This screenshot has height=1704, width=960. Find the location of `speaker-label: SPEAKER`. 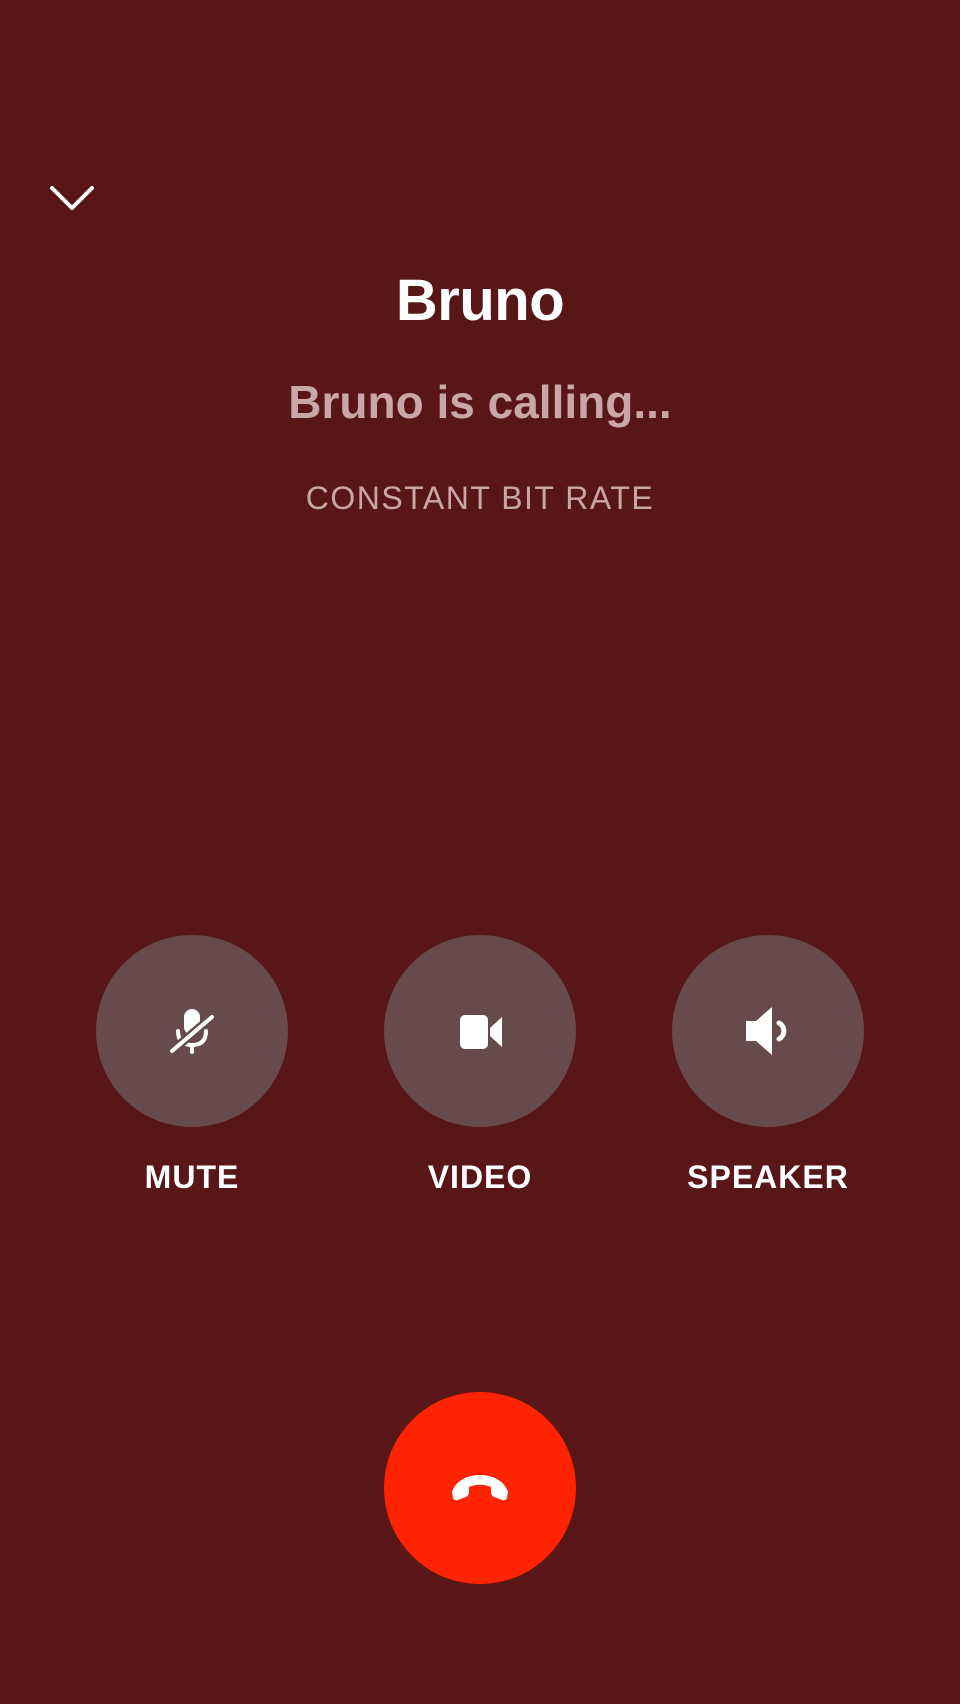

speaker-label: SPEAKER is located at coordinates (768, 1177).